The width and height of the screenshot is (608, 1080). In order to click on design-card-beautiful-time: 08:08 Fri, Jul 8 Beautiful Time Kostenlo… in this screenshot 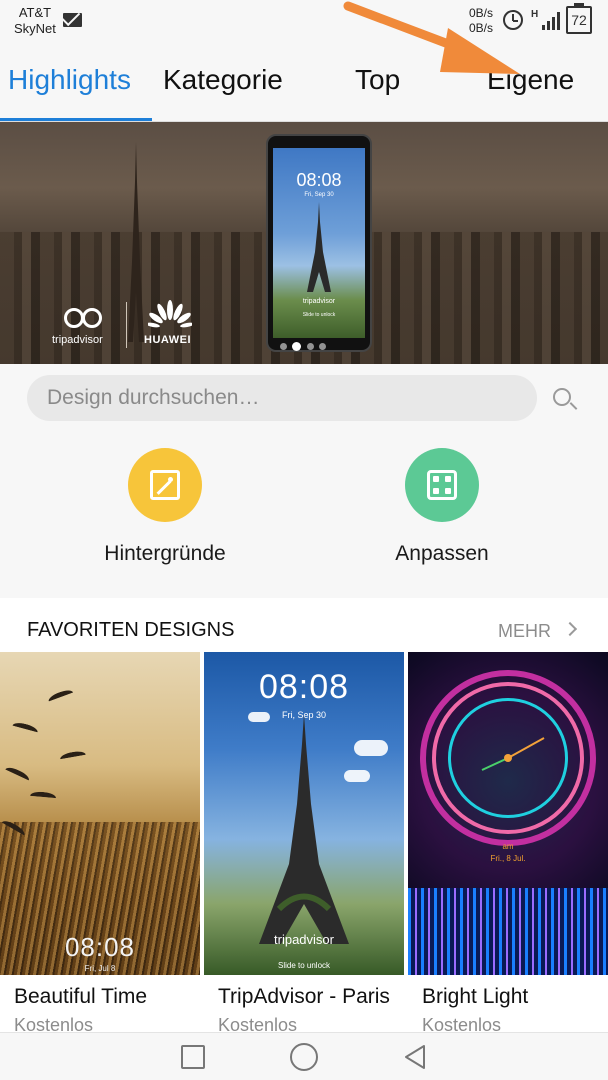, I will do `click(100, 843)`.